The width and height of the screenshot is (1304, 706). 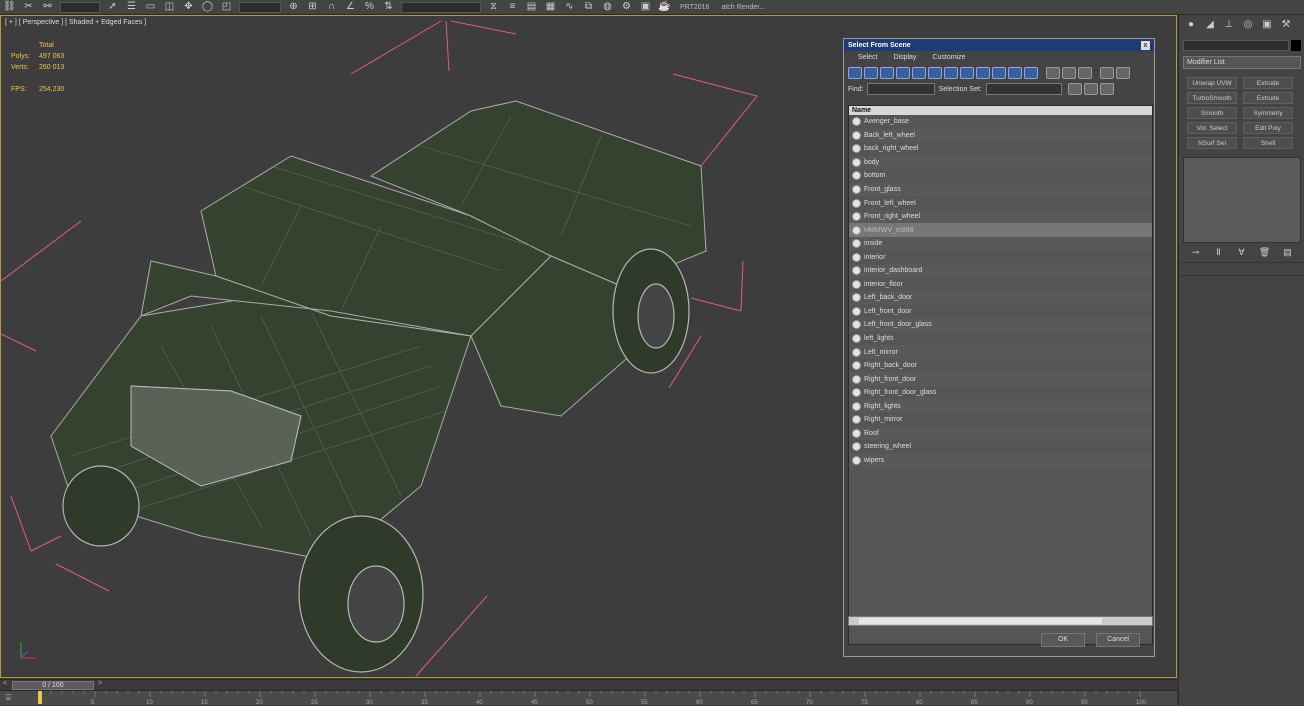 I want to click on menu-select: Select, so click(x=867, y=57).